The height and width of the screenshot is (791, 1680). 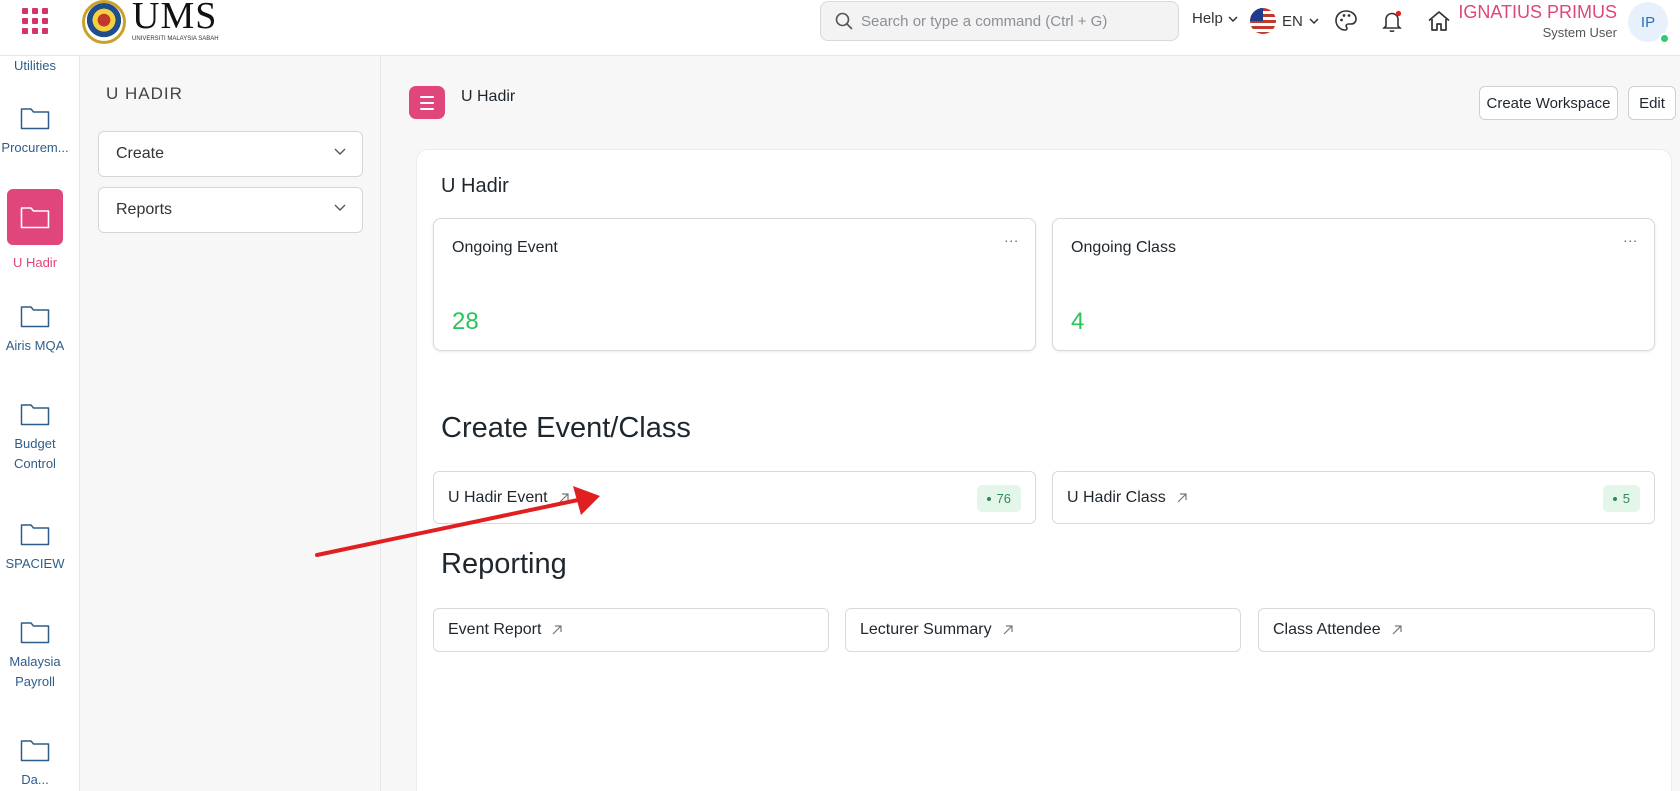 I want to click on report-label: Event Report, so click(x=495, y=629).